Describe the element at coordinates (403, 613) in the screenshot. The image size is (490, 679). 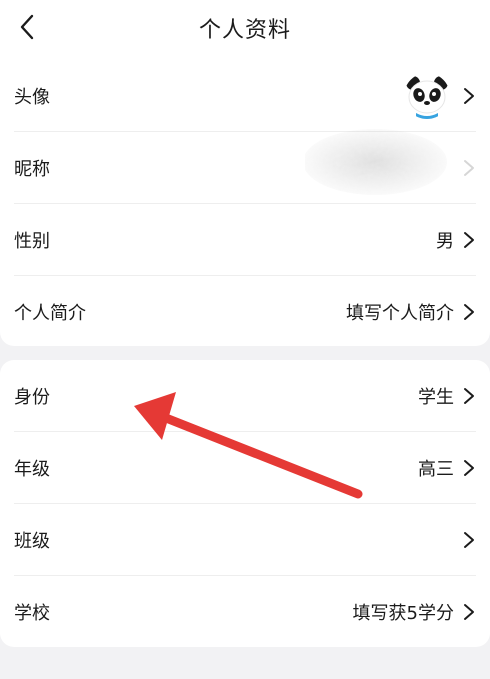
I see `school-value: 填写获5学分` at that location.